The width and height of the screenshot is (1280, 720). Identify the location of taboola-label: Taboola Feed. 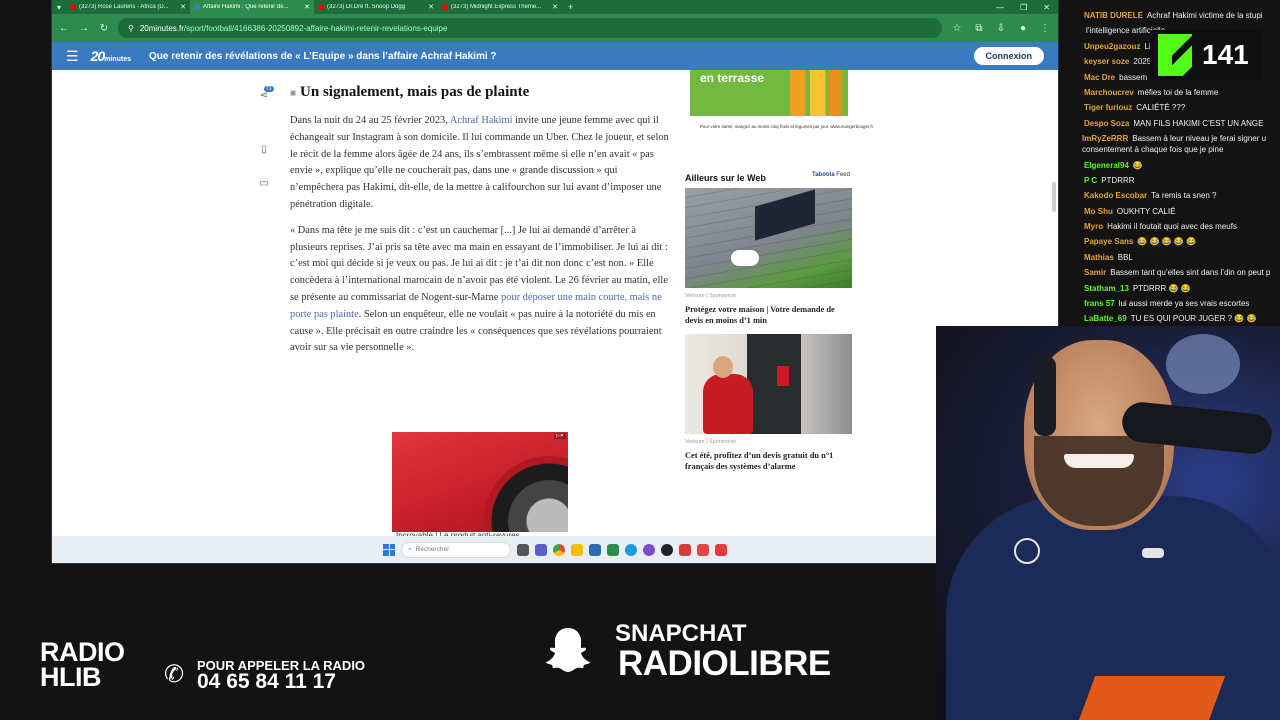
(831, 175).